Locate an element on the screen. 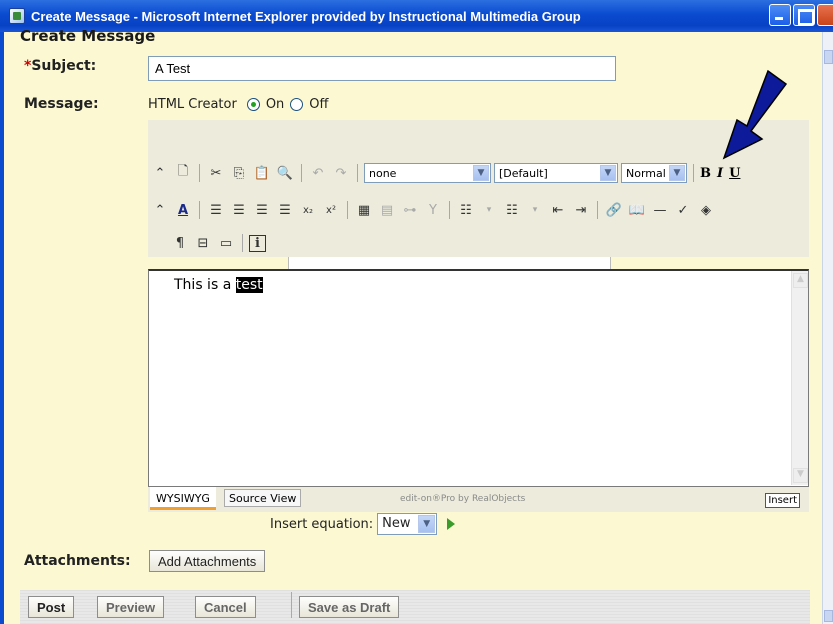 This screenshot has height=624, width=833. editor-scrollbar: ▲ ▼ is located at coordinates (799, 378).